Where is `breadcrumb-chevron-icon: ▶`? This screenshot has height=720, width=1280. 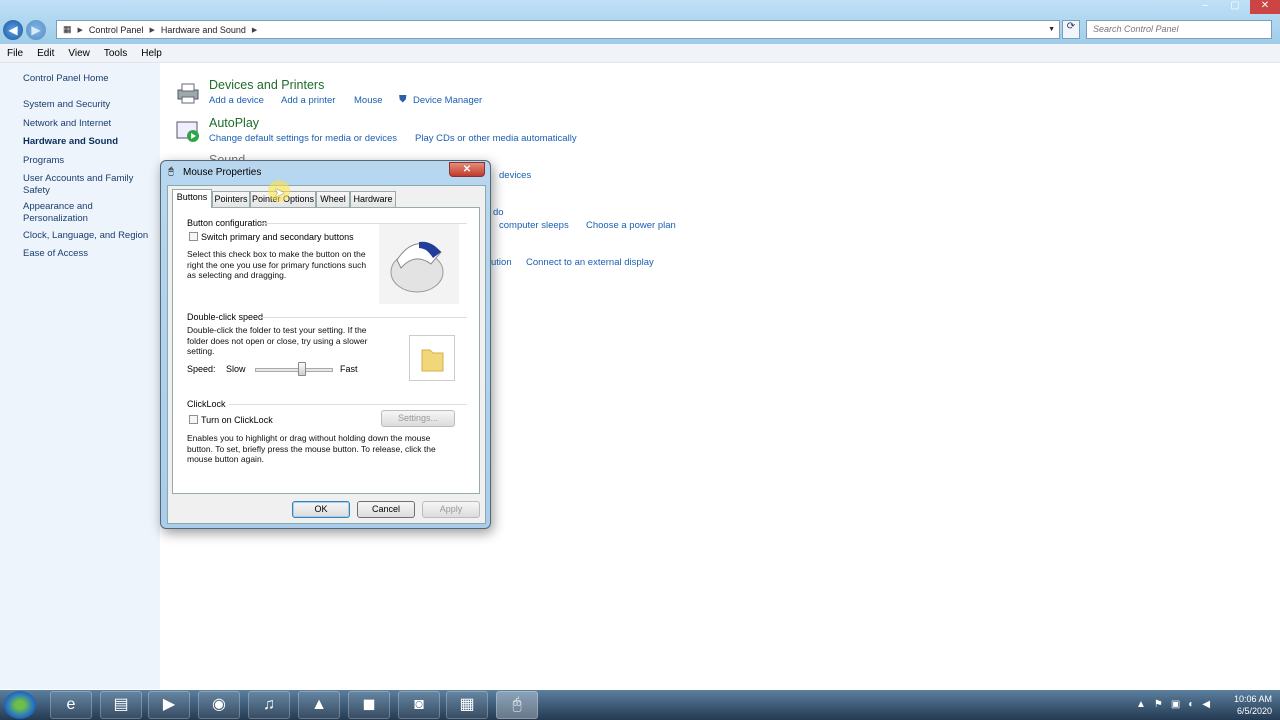
breadcrumb-chevron-icon: ▶ is located at coordinates (254, 30).